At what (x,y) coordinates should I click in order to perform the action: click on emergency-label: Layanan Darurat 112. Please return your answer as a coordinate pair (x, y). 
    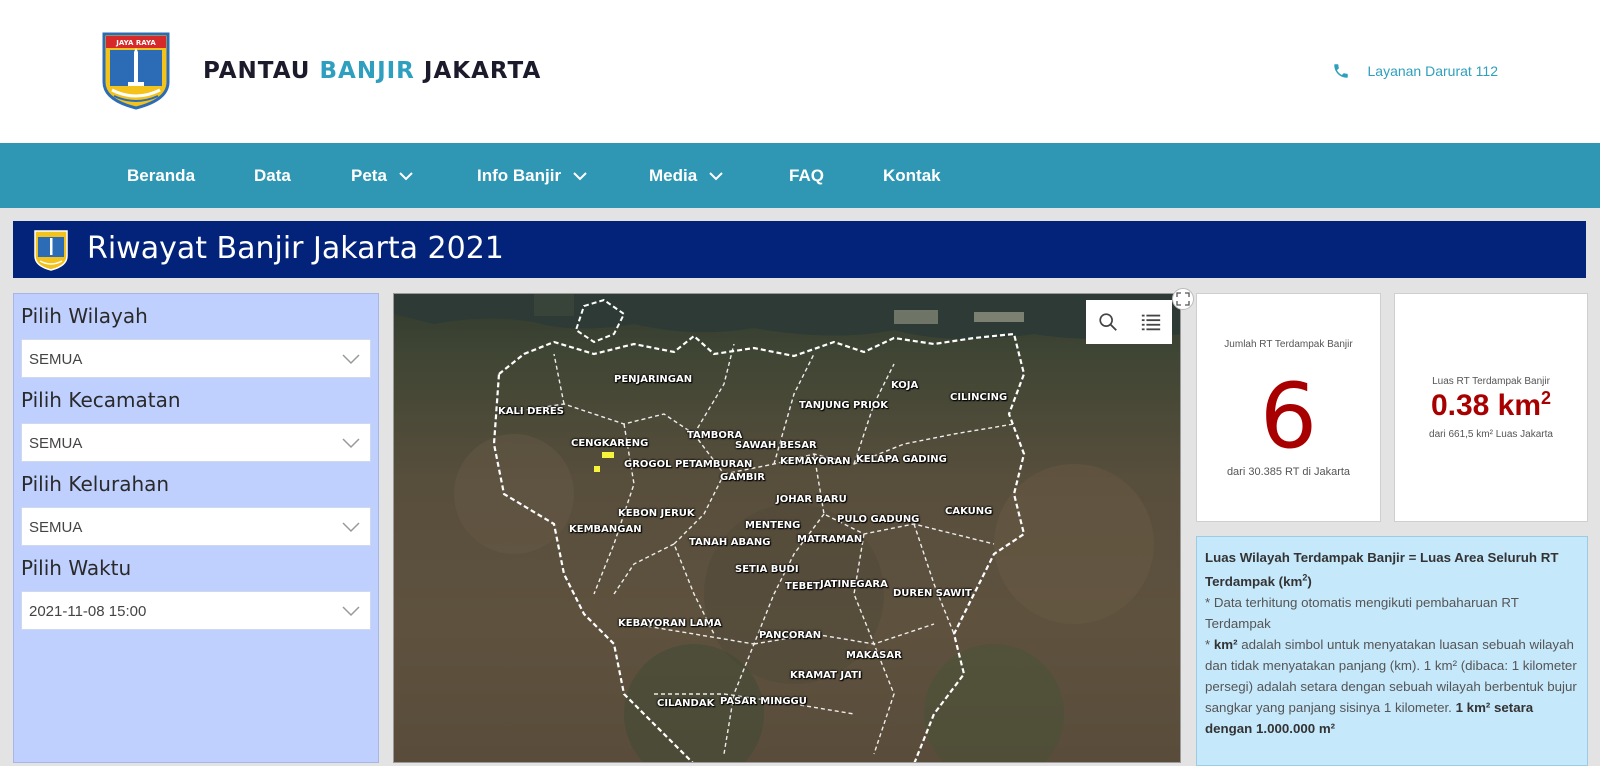
    Looking at the image, I should click on (1433, 71).